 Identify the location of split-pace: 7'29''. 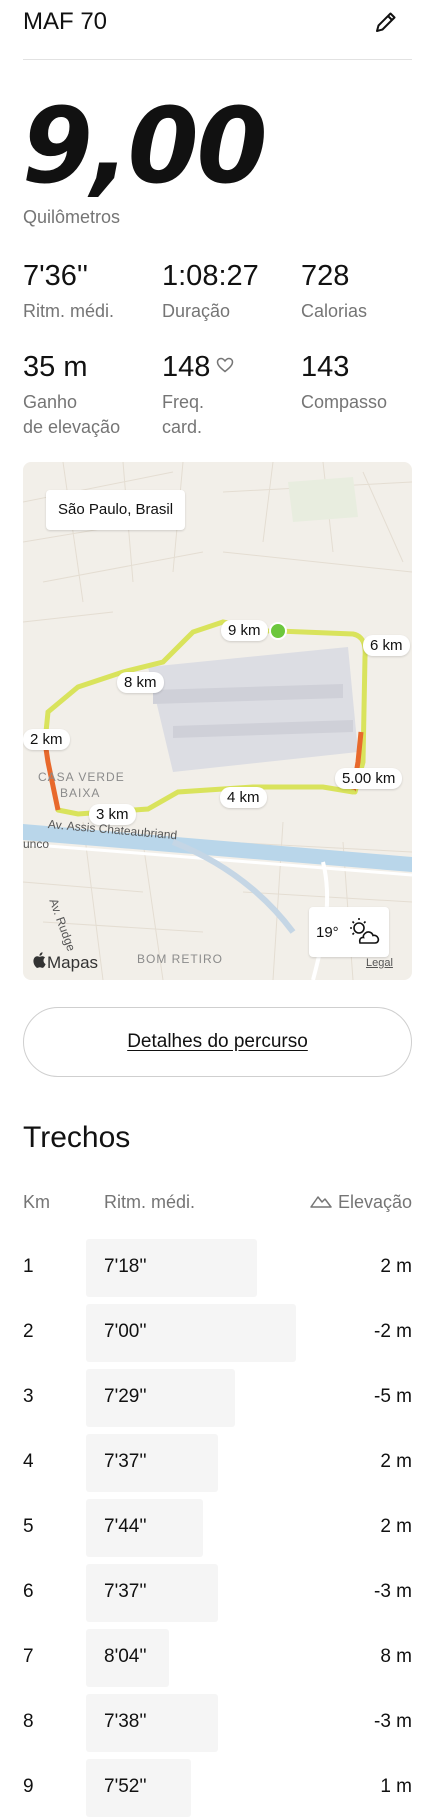
(125, 1396).